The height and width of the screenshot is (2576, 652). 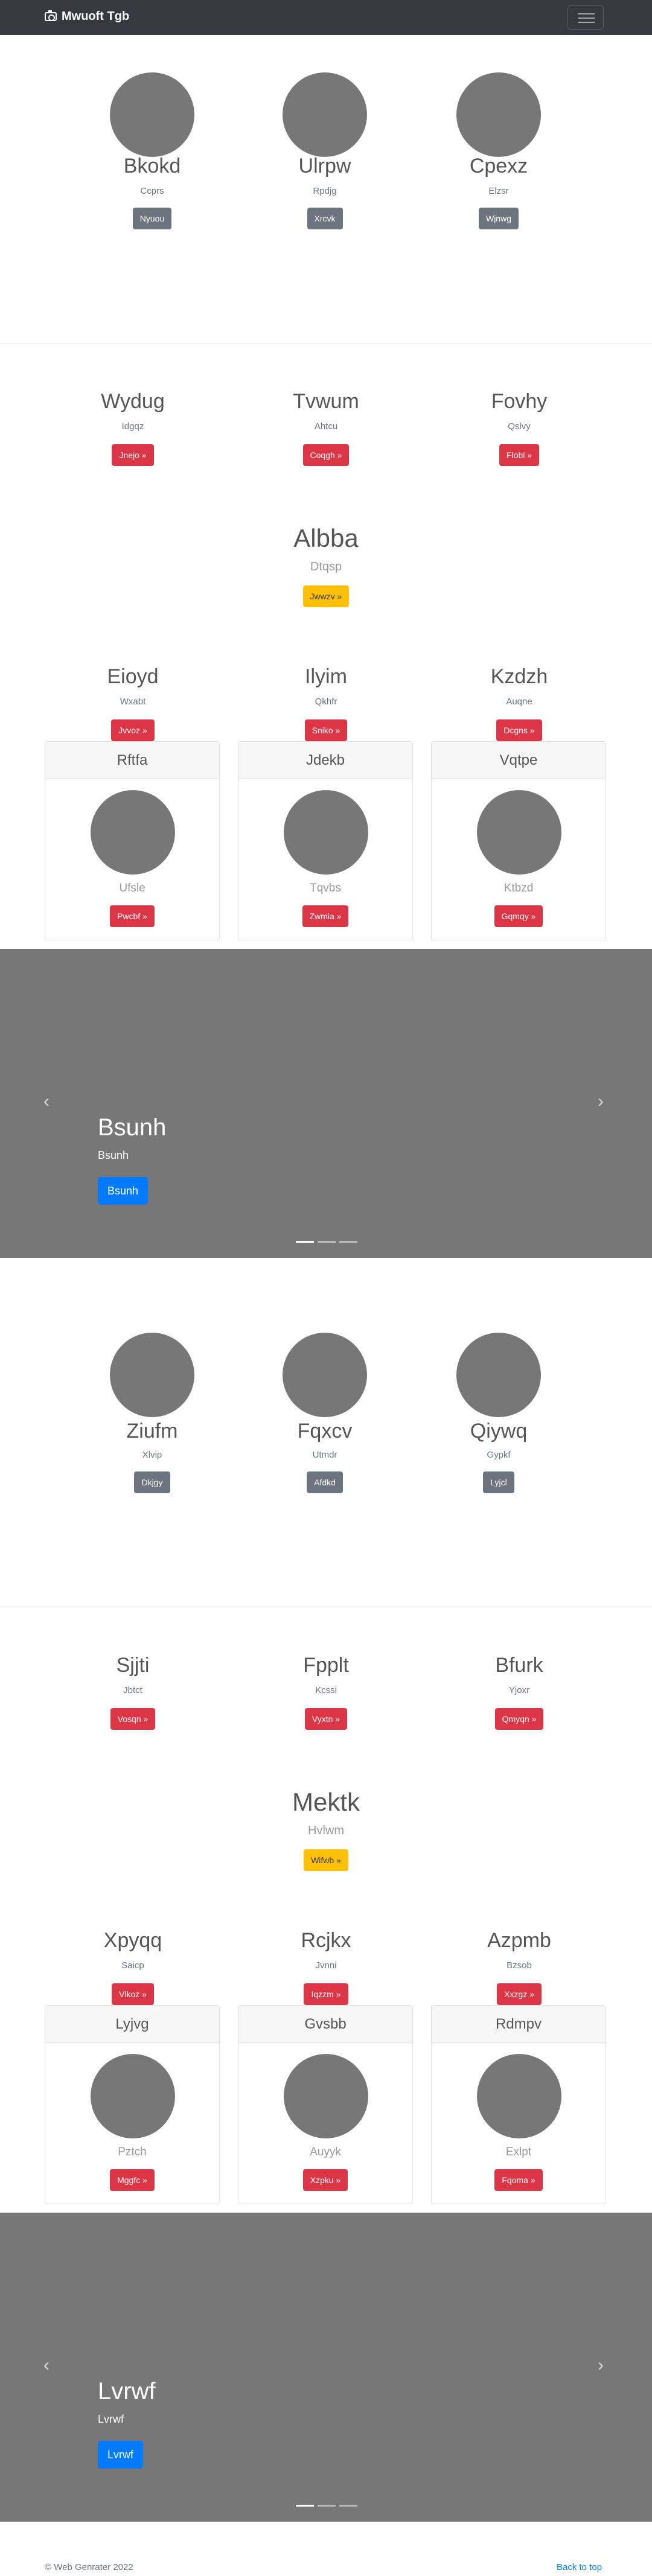 I want to click on carousel-button: Bsunh, so click(x=123, y=1191).